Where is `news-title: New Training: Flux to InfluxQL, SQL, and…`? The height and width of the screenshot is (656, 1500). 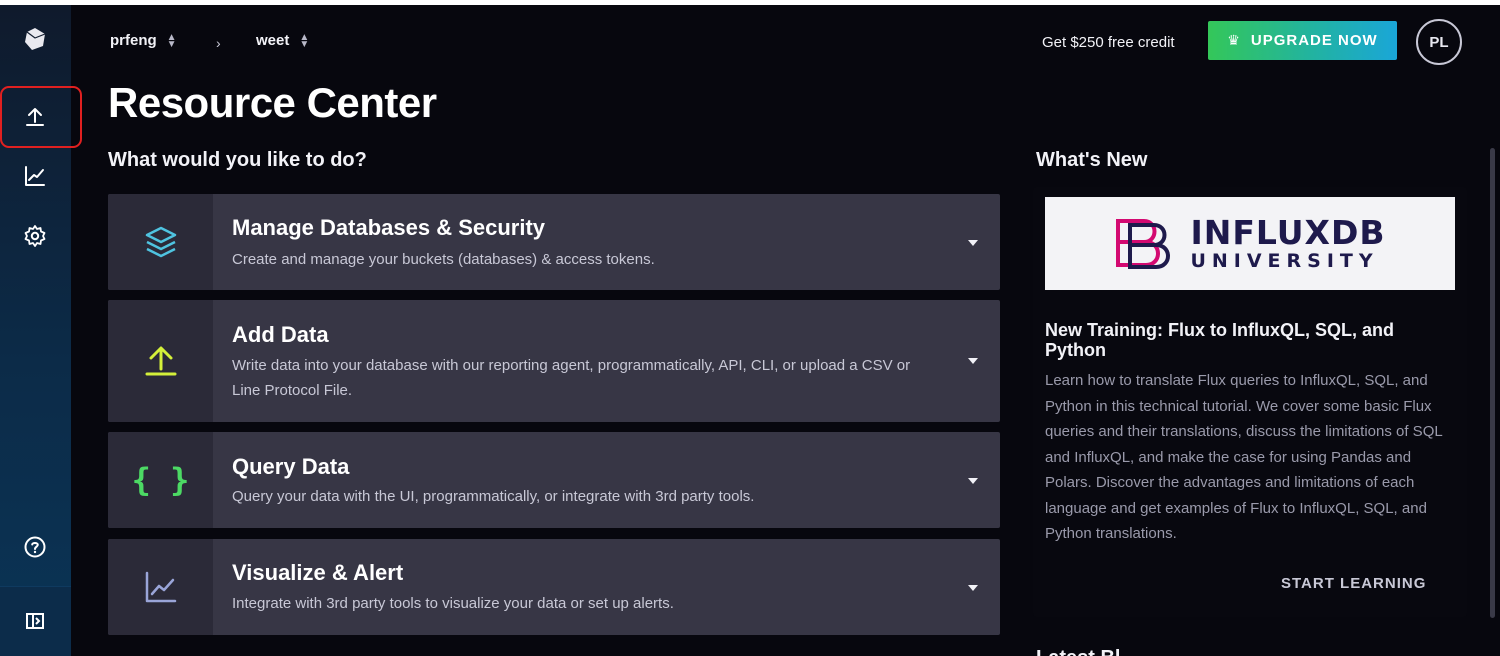
news-title: New Training: Flux to InfluxQL, SQL, and… is located at coordinates (1250, 340).